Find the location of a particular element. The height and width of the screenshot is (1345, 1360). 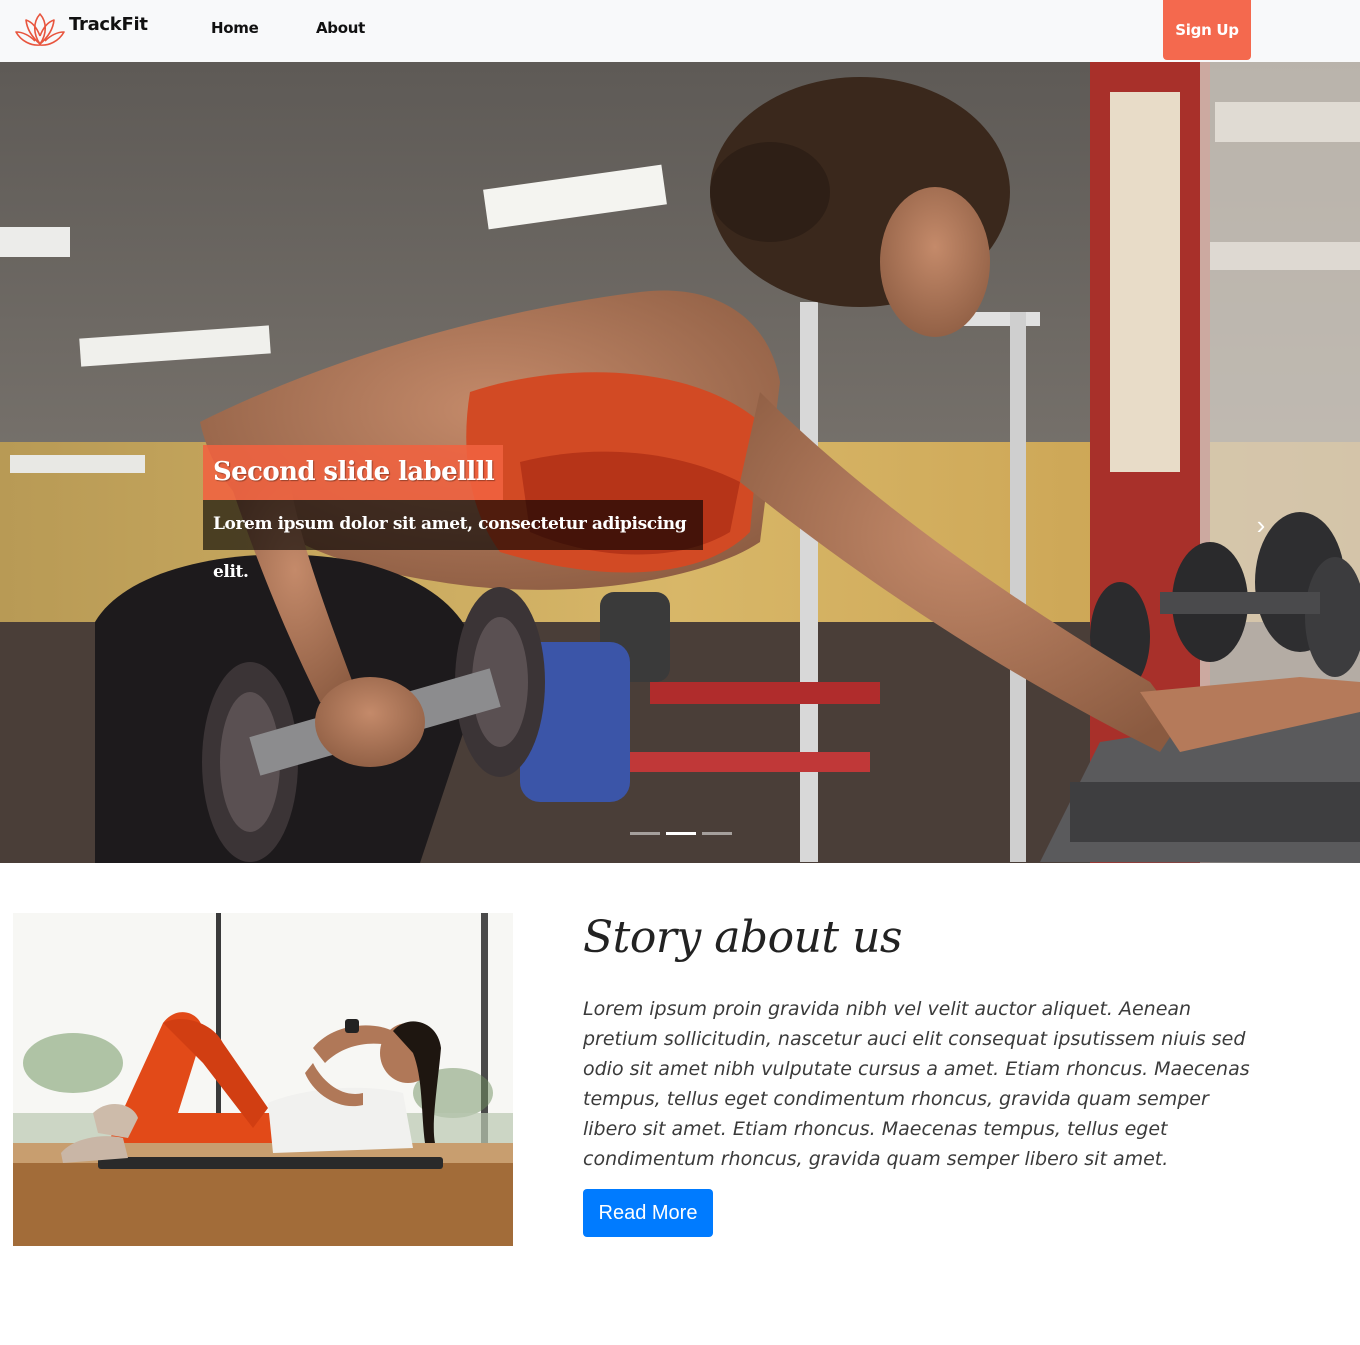

read-more-button: Read More is located at coordinates (648, 1213).